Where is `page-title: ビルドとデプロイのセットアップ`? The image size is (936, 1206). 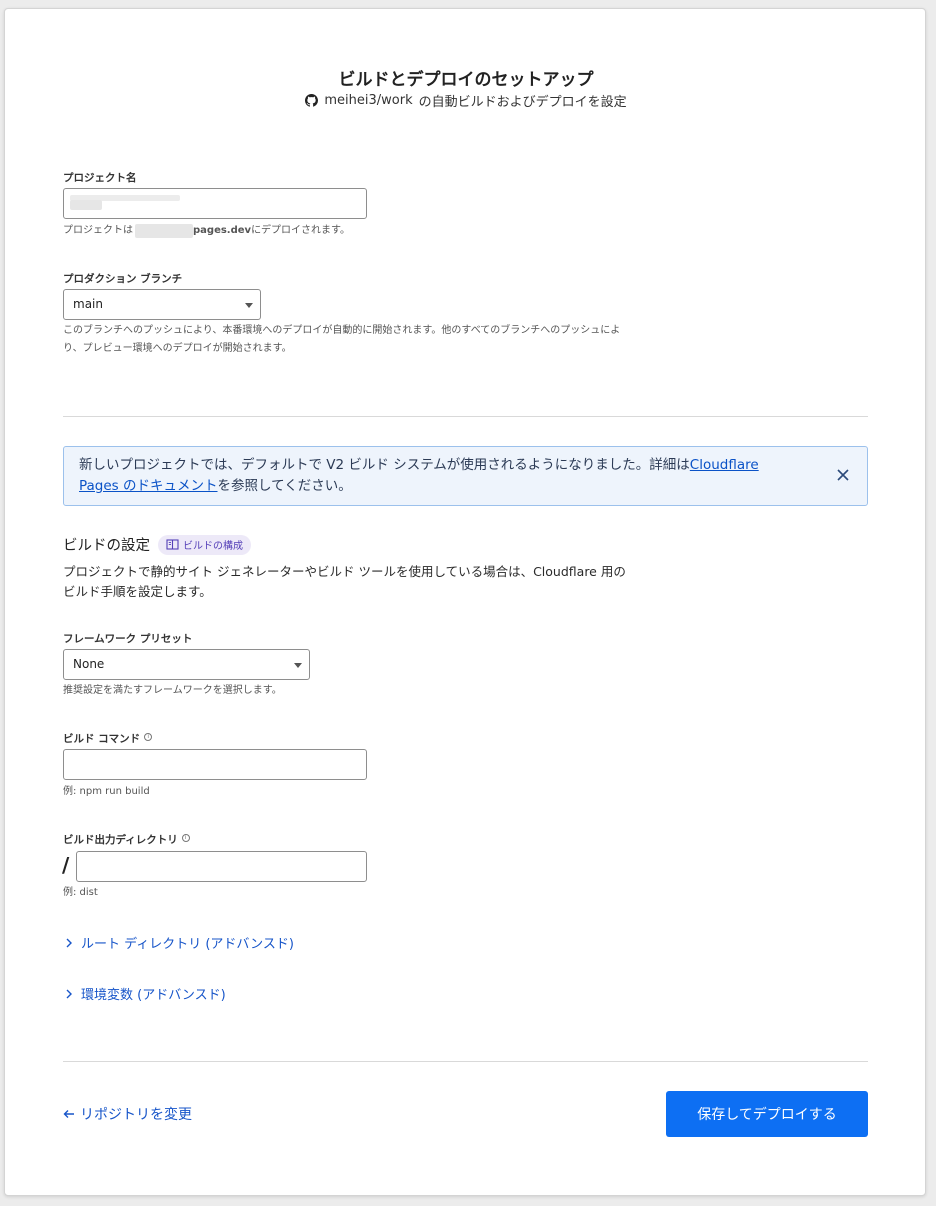
page-title: ビルドとデプロイのセットアップ is located at coordinates (466, 80).